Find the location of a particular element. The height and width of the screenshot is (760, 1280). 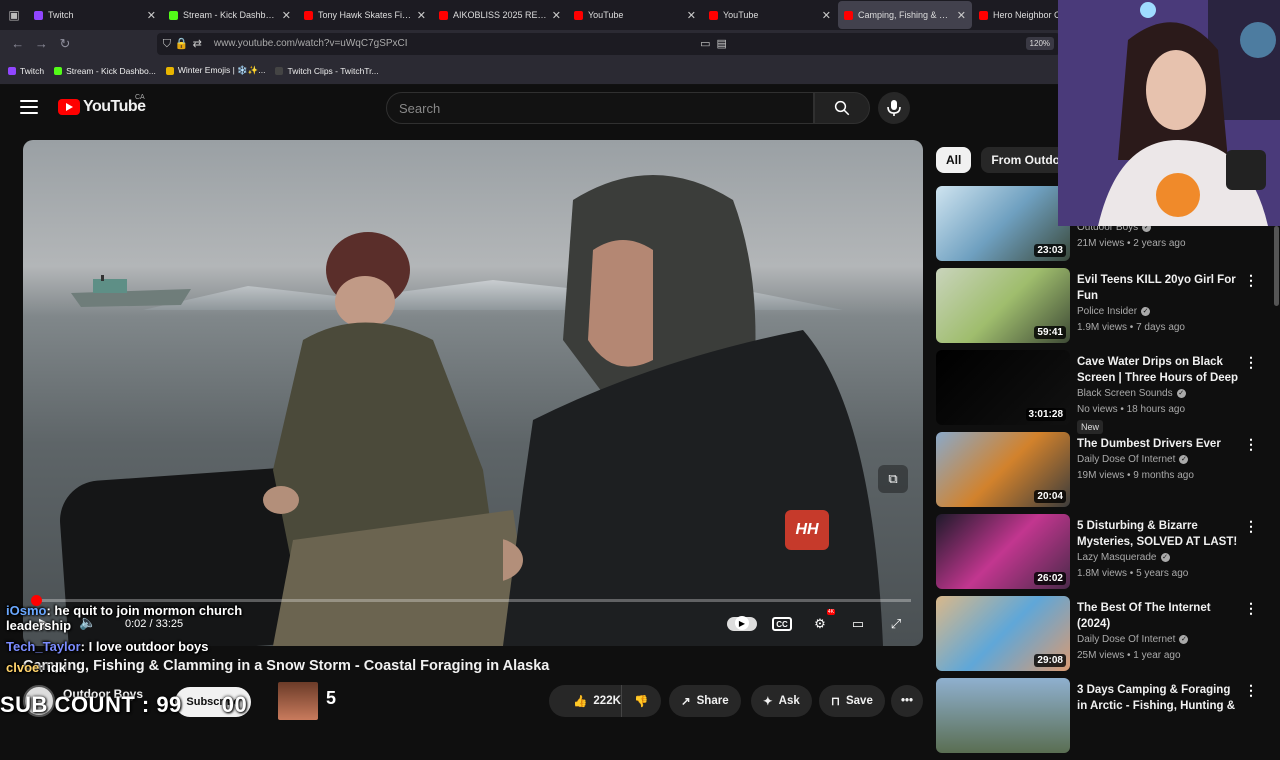

miniplayer-icon: ⧉ is located at coordinates (893, 479).